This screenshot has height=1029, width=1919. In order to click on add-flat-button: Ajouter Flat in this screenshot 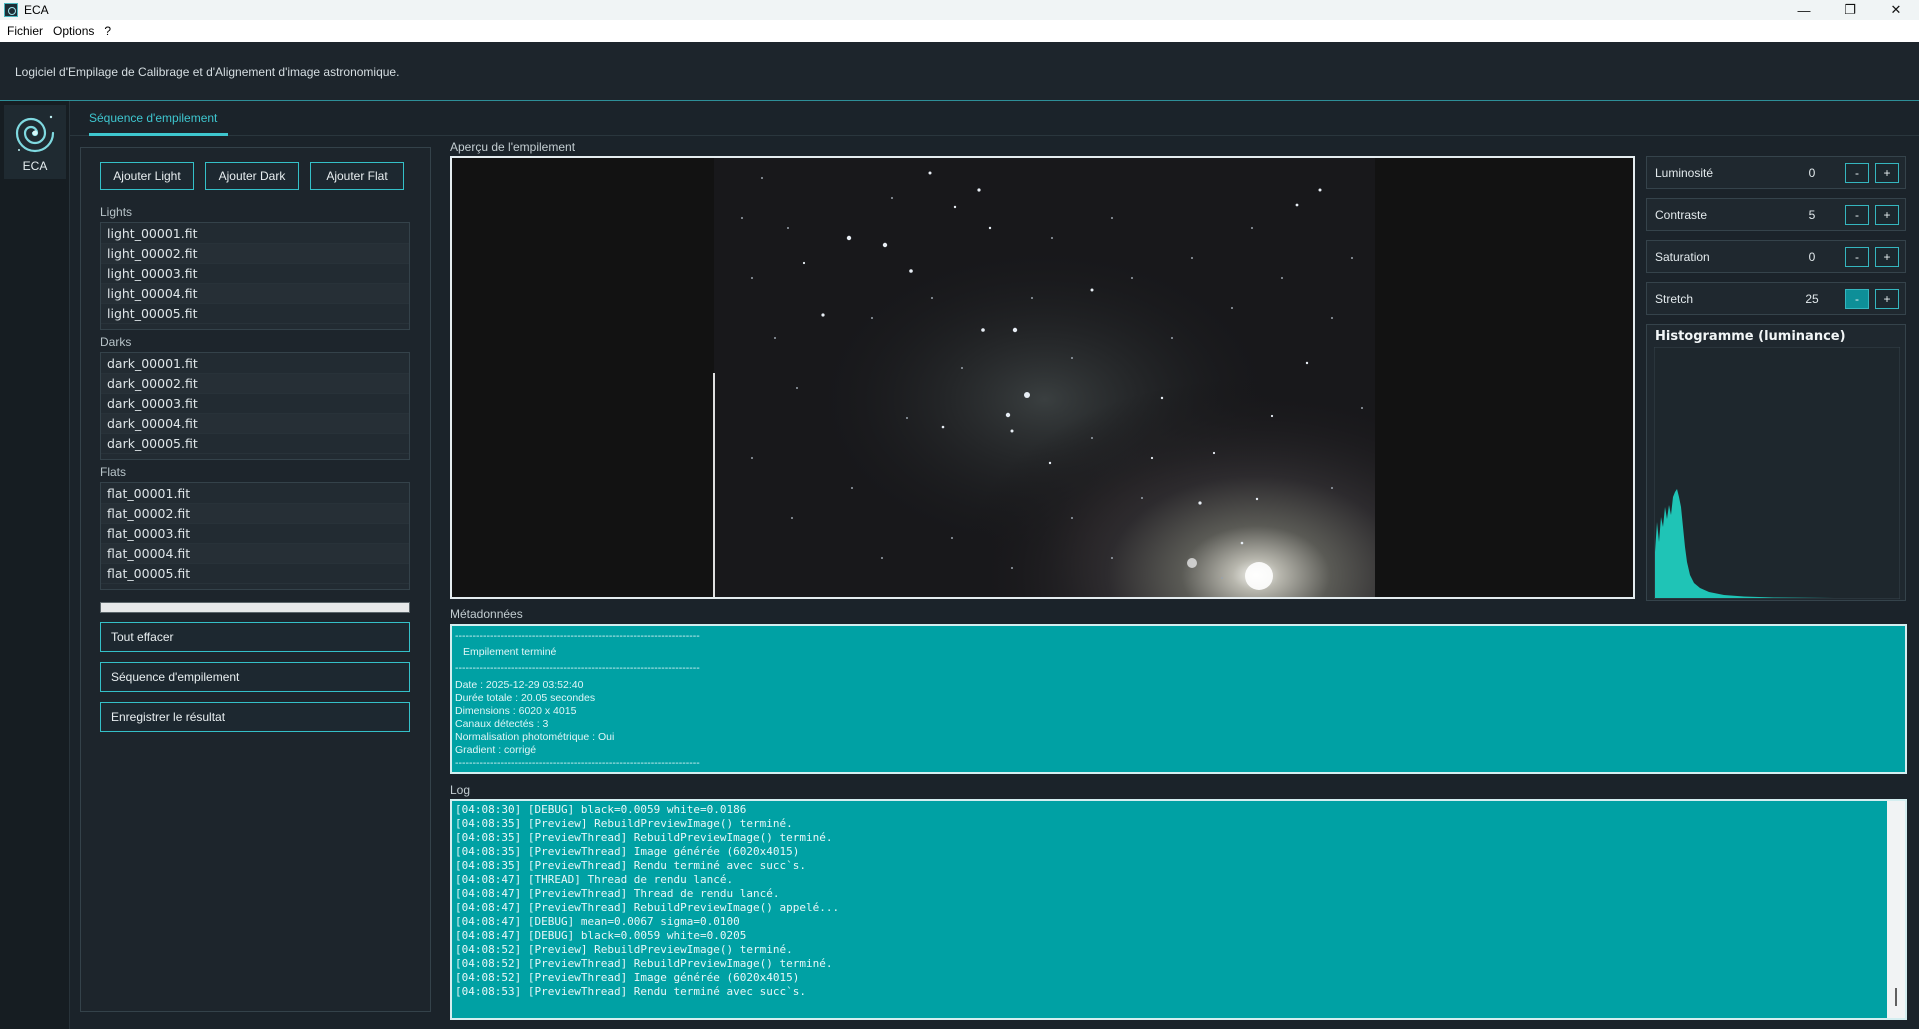, I will do `click(357, 176)`.